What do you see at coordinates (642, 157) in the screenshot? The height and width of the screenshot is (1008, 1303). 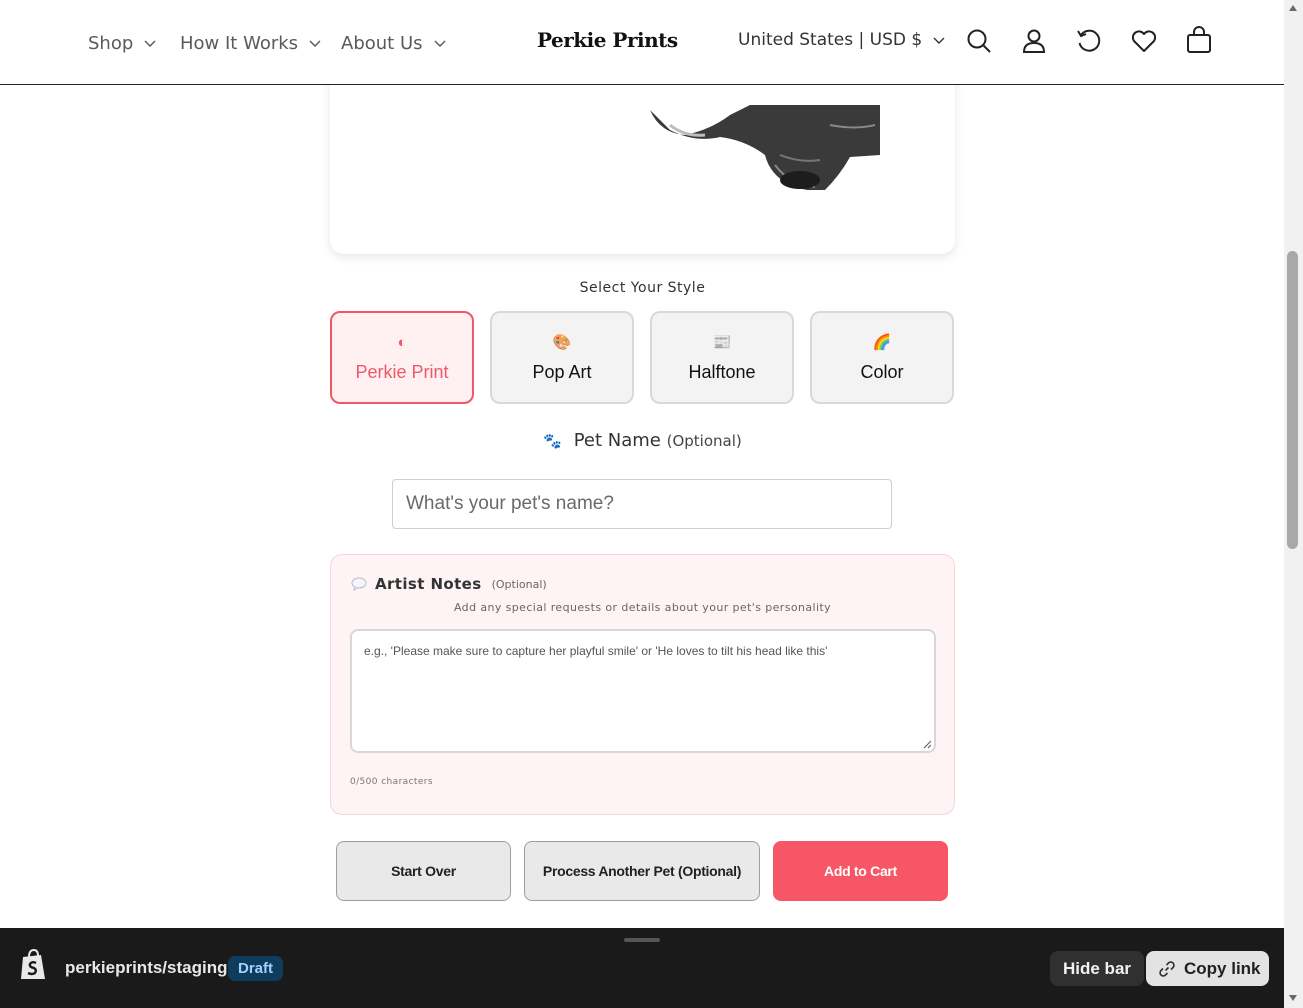 I see `pet-preview-card` at bounding box center [642, 157].